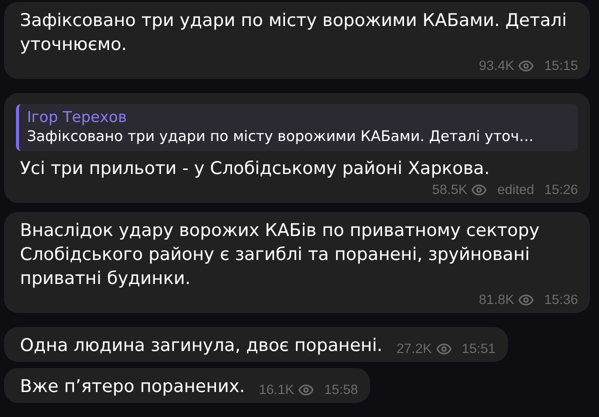  I want to click on view-count: 81.8K, so click(496, 300).